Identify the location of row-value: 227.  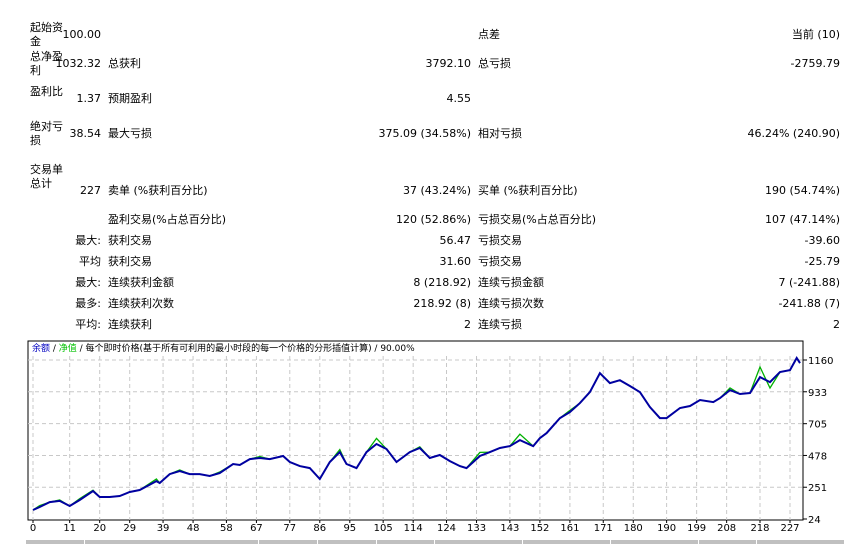
(90, 190).